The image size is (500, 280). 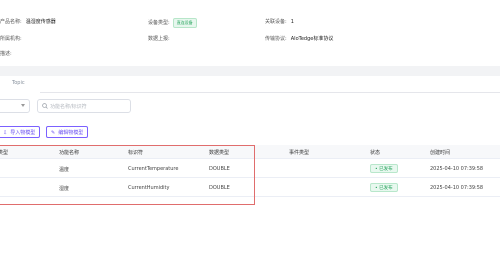 I want to click on cell-name: 温度, so click(x=64, y=170).